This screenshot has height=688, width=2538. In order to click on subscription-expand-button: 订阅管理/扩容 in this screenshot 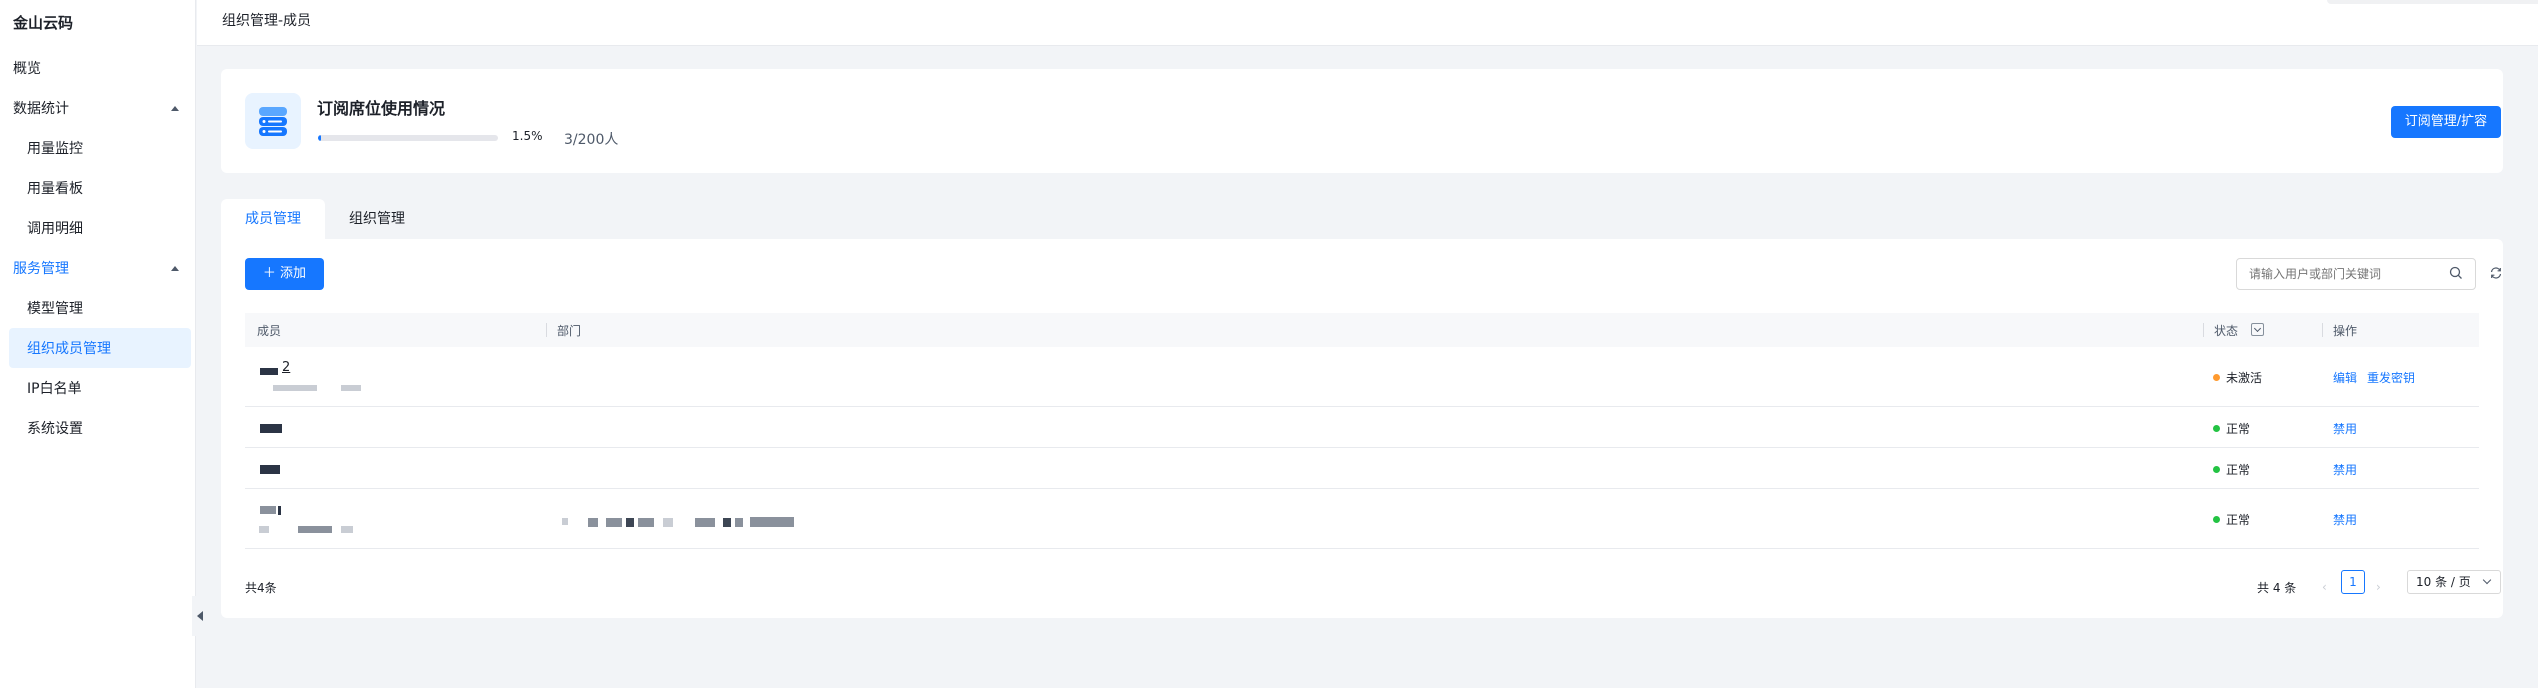, I will do `click(2446, 122)`.